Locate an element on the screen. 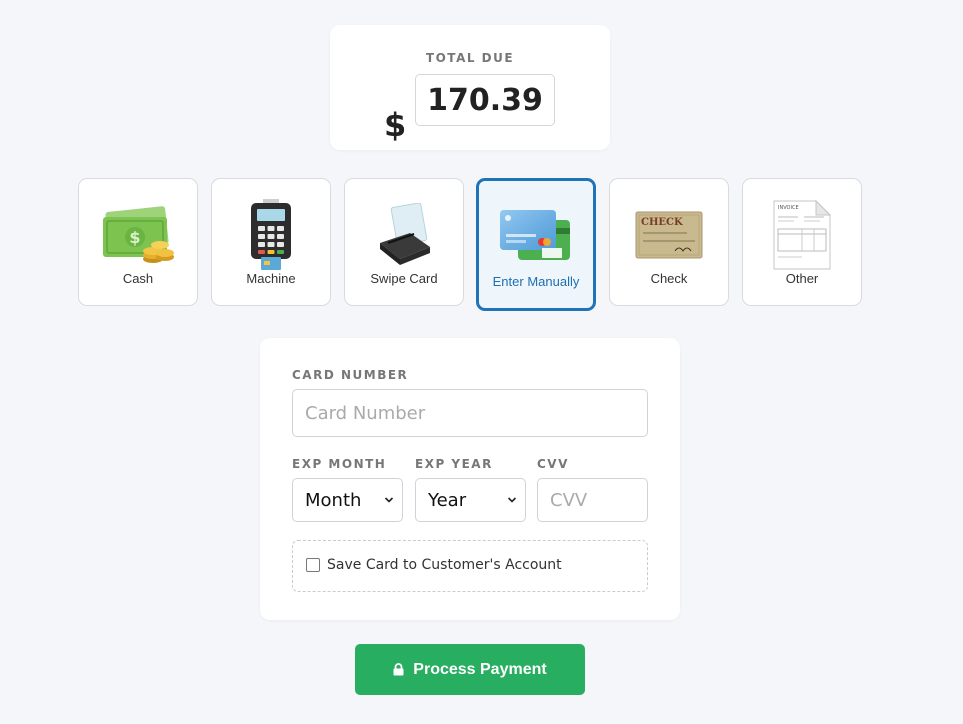 The height and width of the screenshot is (724, 963). total-due-label: TOTAL DUE is located at coordinates (470, 58).